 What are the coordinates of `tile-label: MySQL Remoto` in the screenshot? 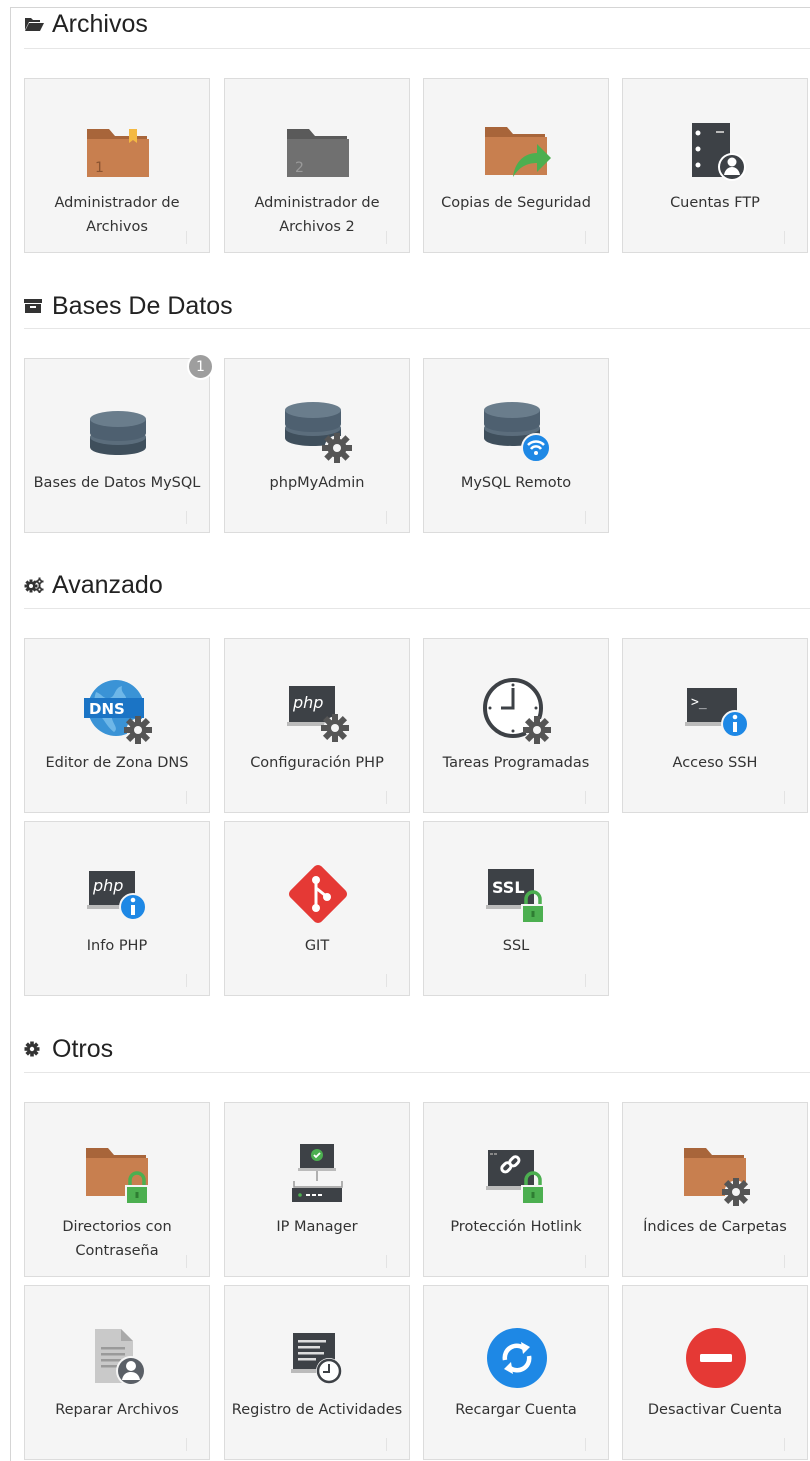 It's located at (516, 483).